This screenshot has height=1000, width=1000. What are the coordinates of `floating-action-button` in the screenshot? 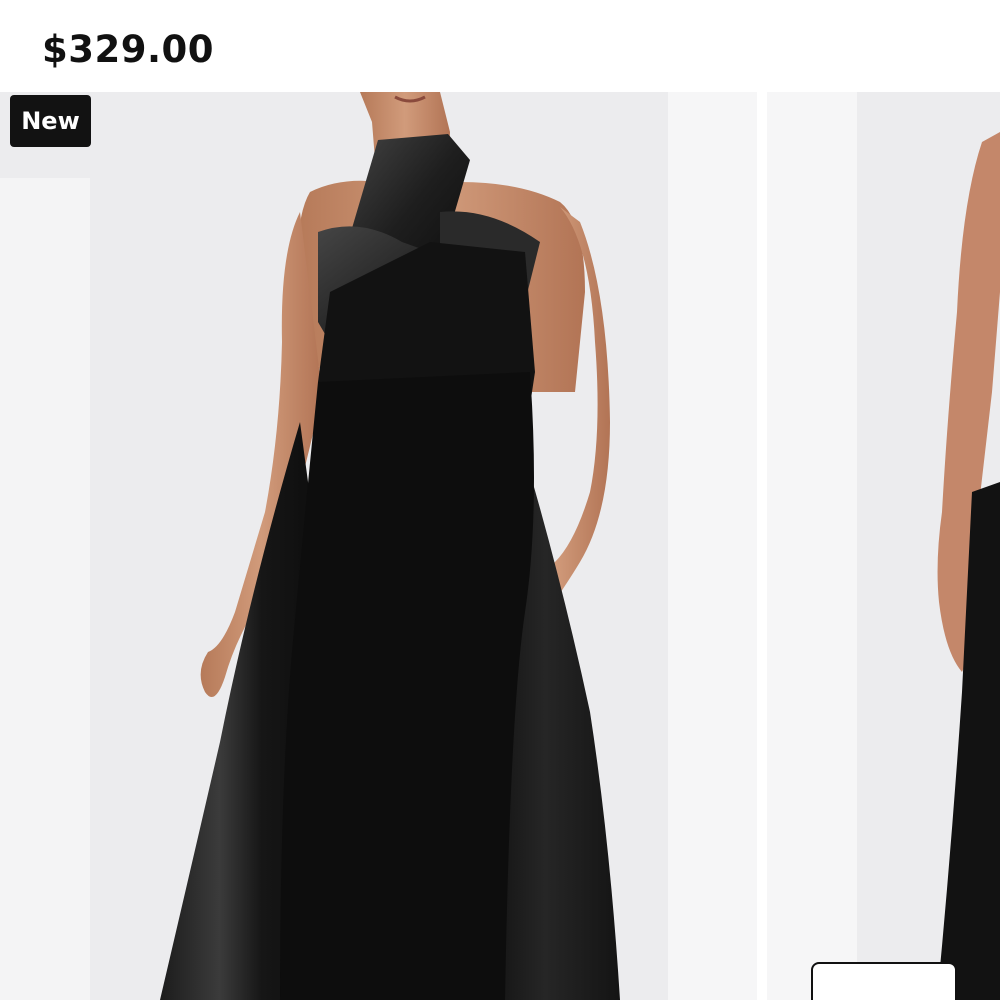 It's located at (884, 981).